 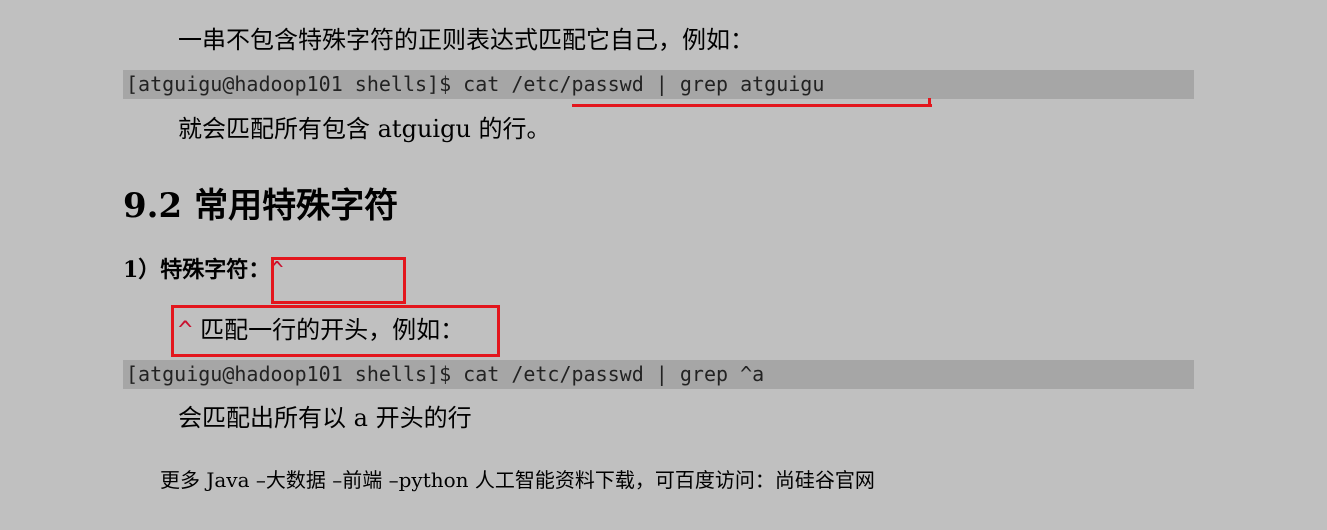 I want to click on annotation-underline, so click(x=752, y=105).